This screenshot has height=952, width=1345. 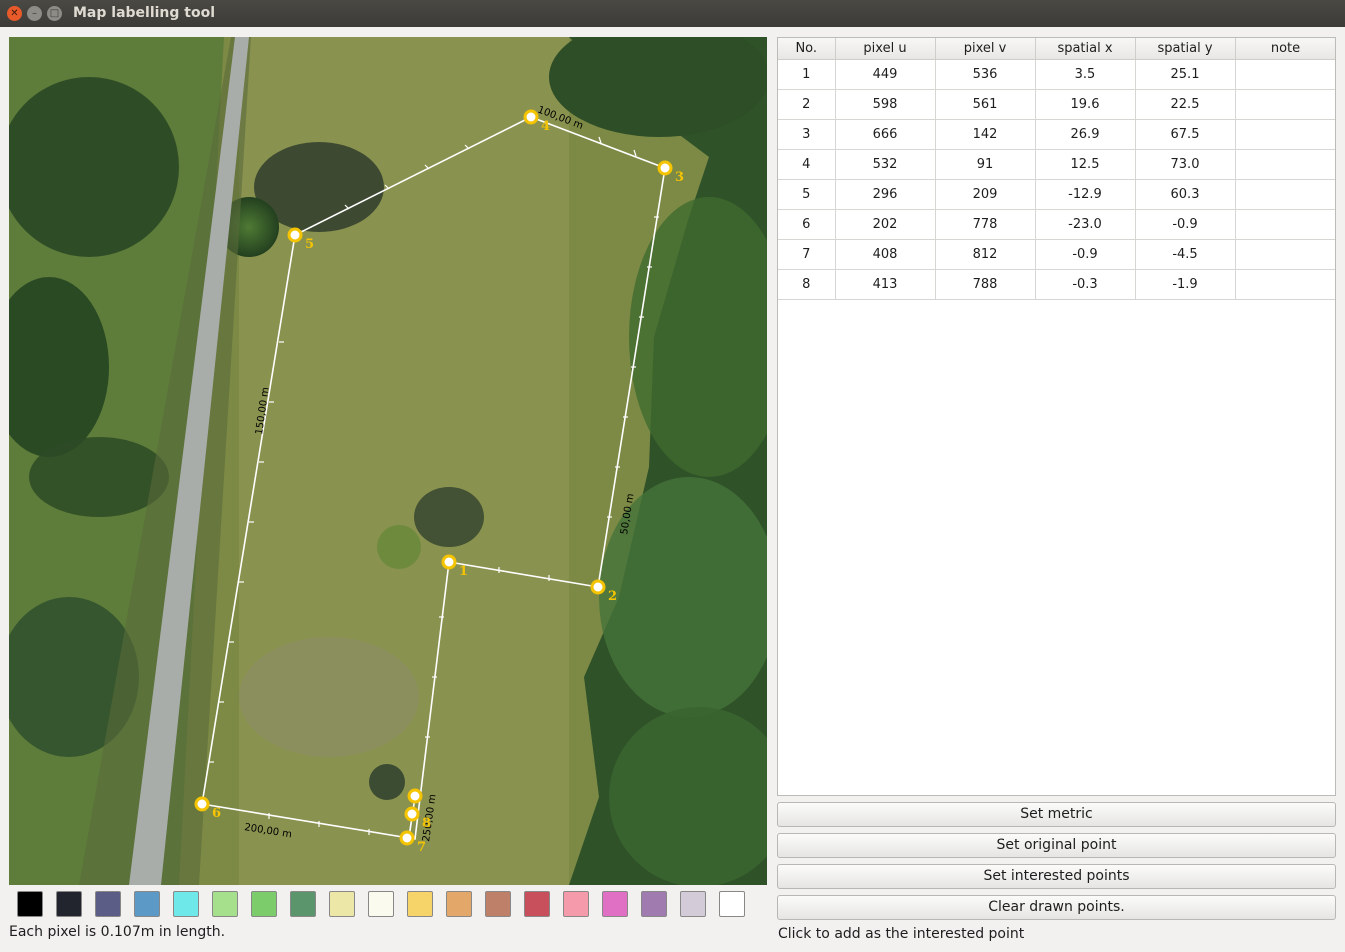 What do you see at coordinates (885, 74) in the screenshot?
I see `table-cell: 449` at bounding box center [885, 74].